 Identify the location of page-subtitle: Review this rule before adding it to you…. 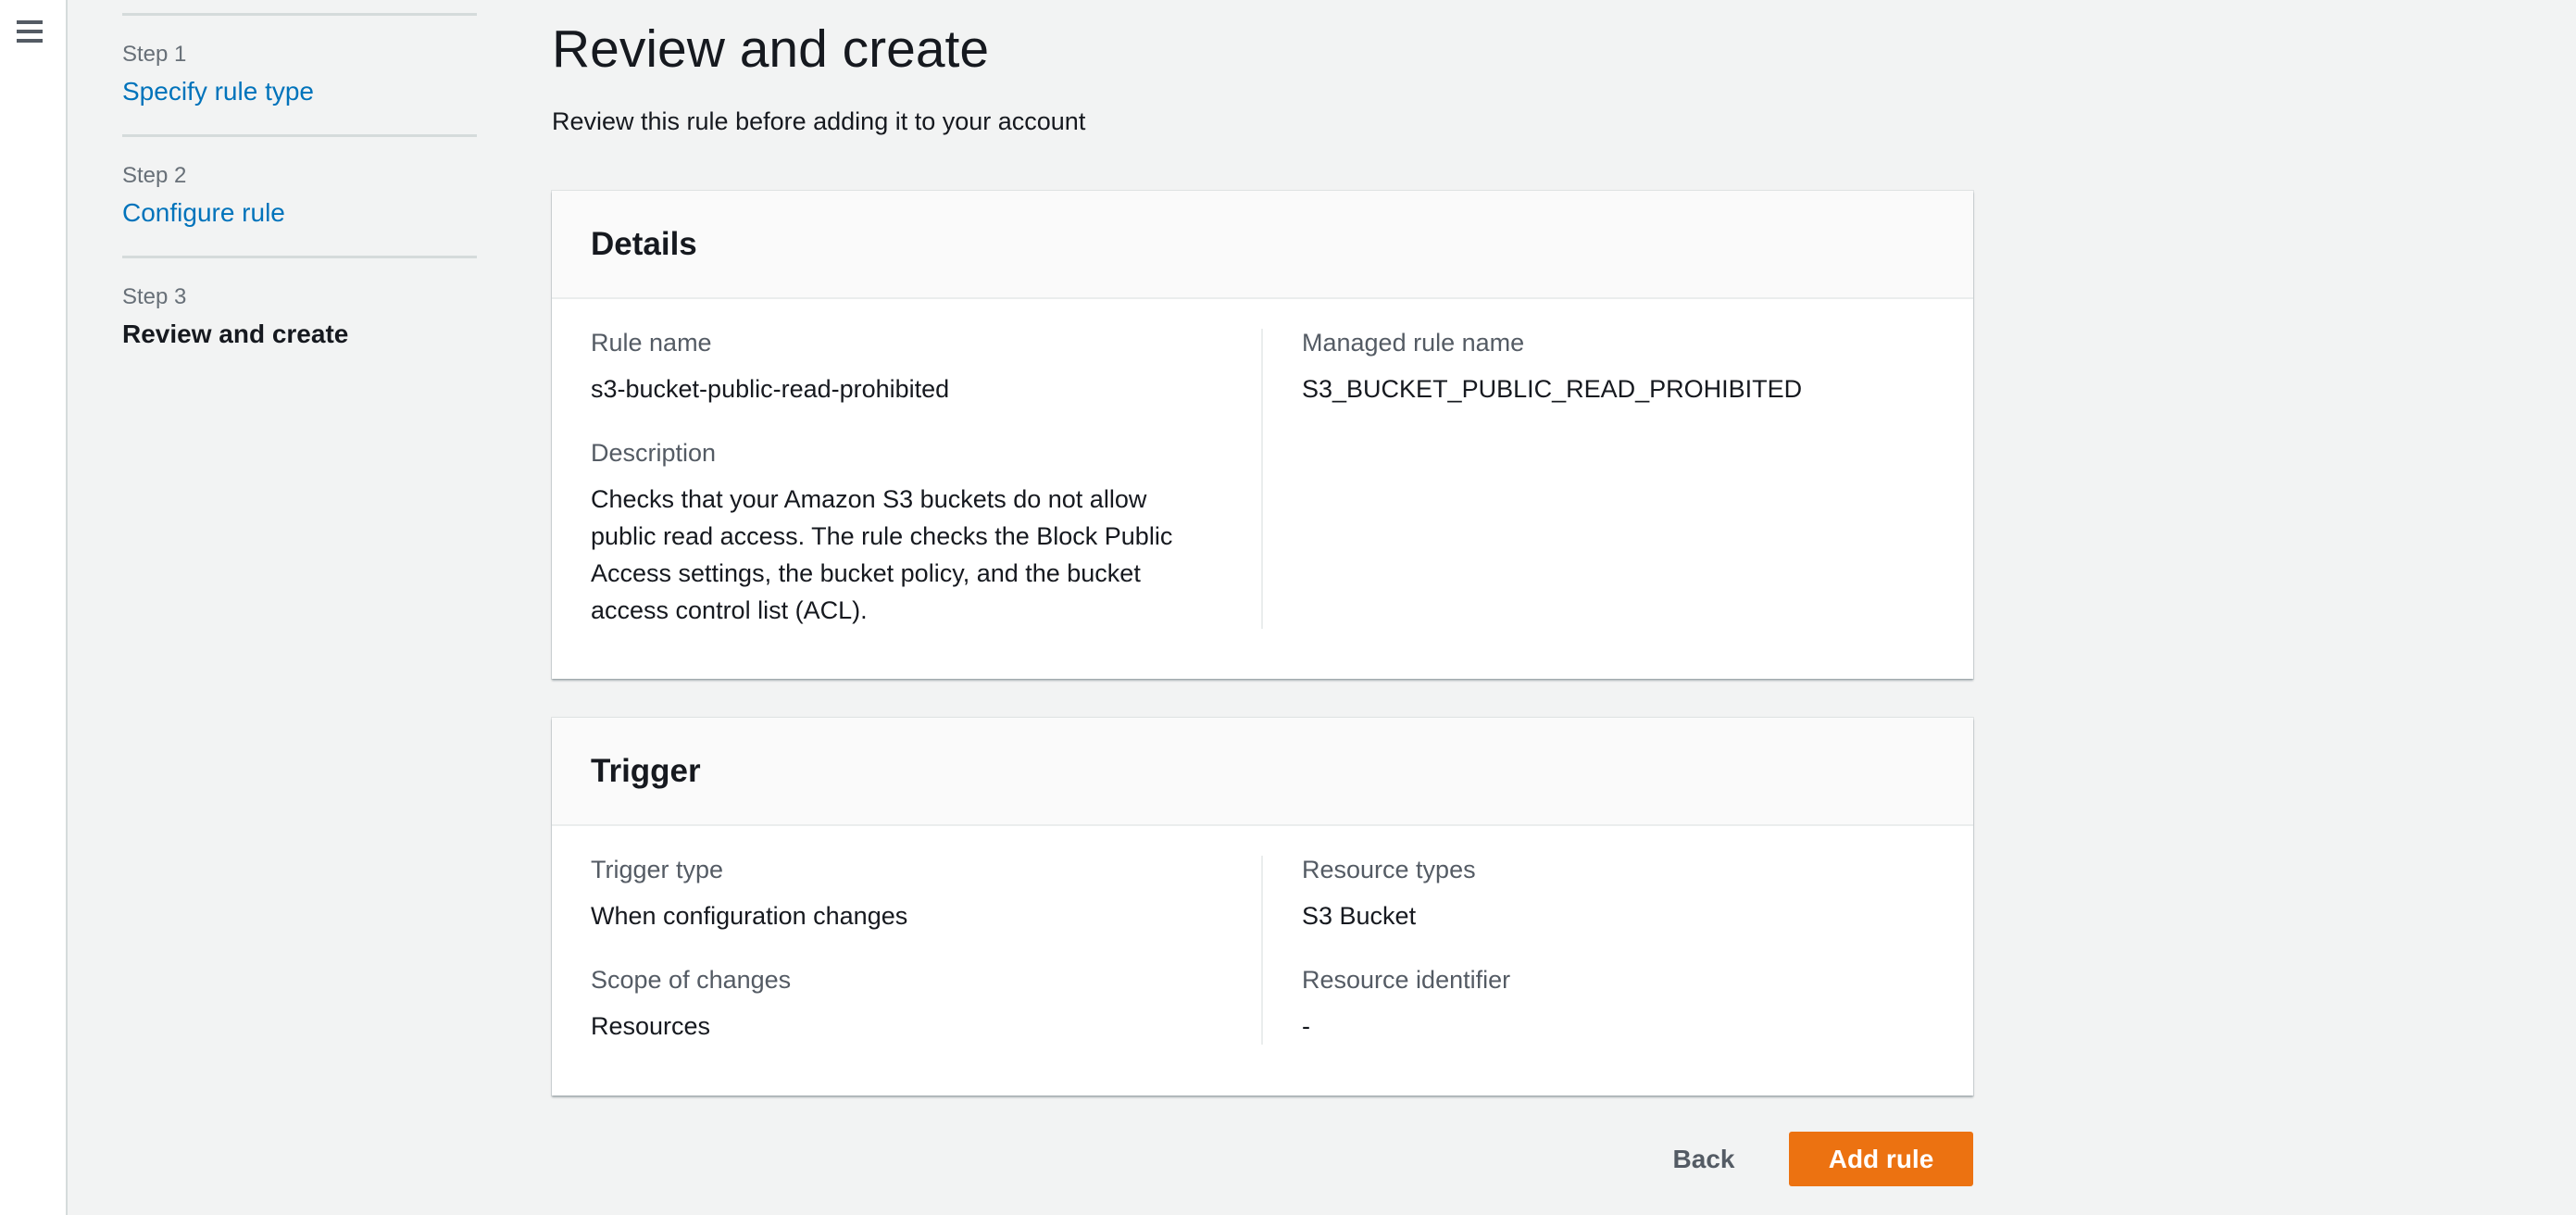
(819, 121).